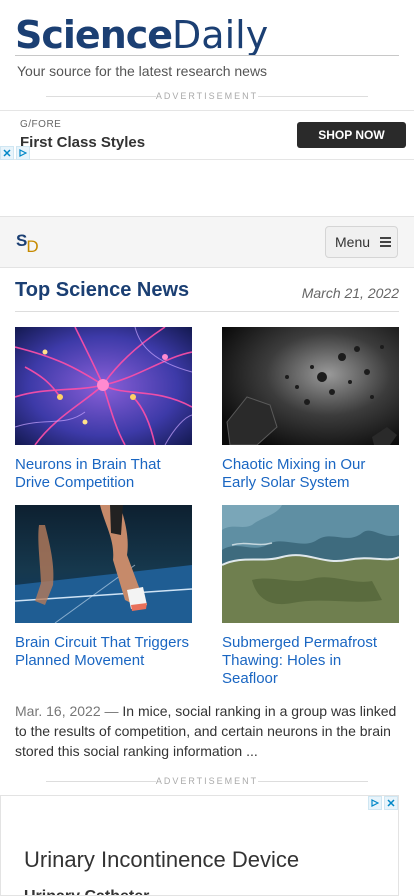 The width and height of the screenshot is (414, 896). I want to click on site-logo: ScienceDaily, so click(207, 35).